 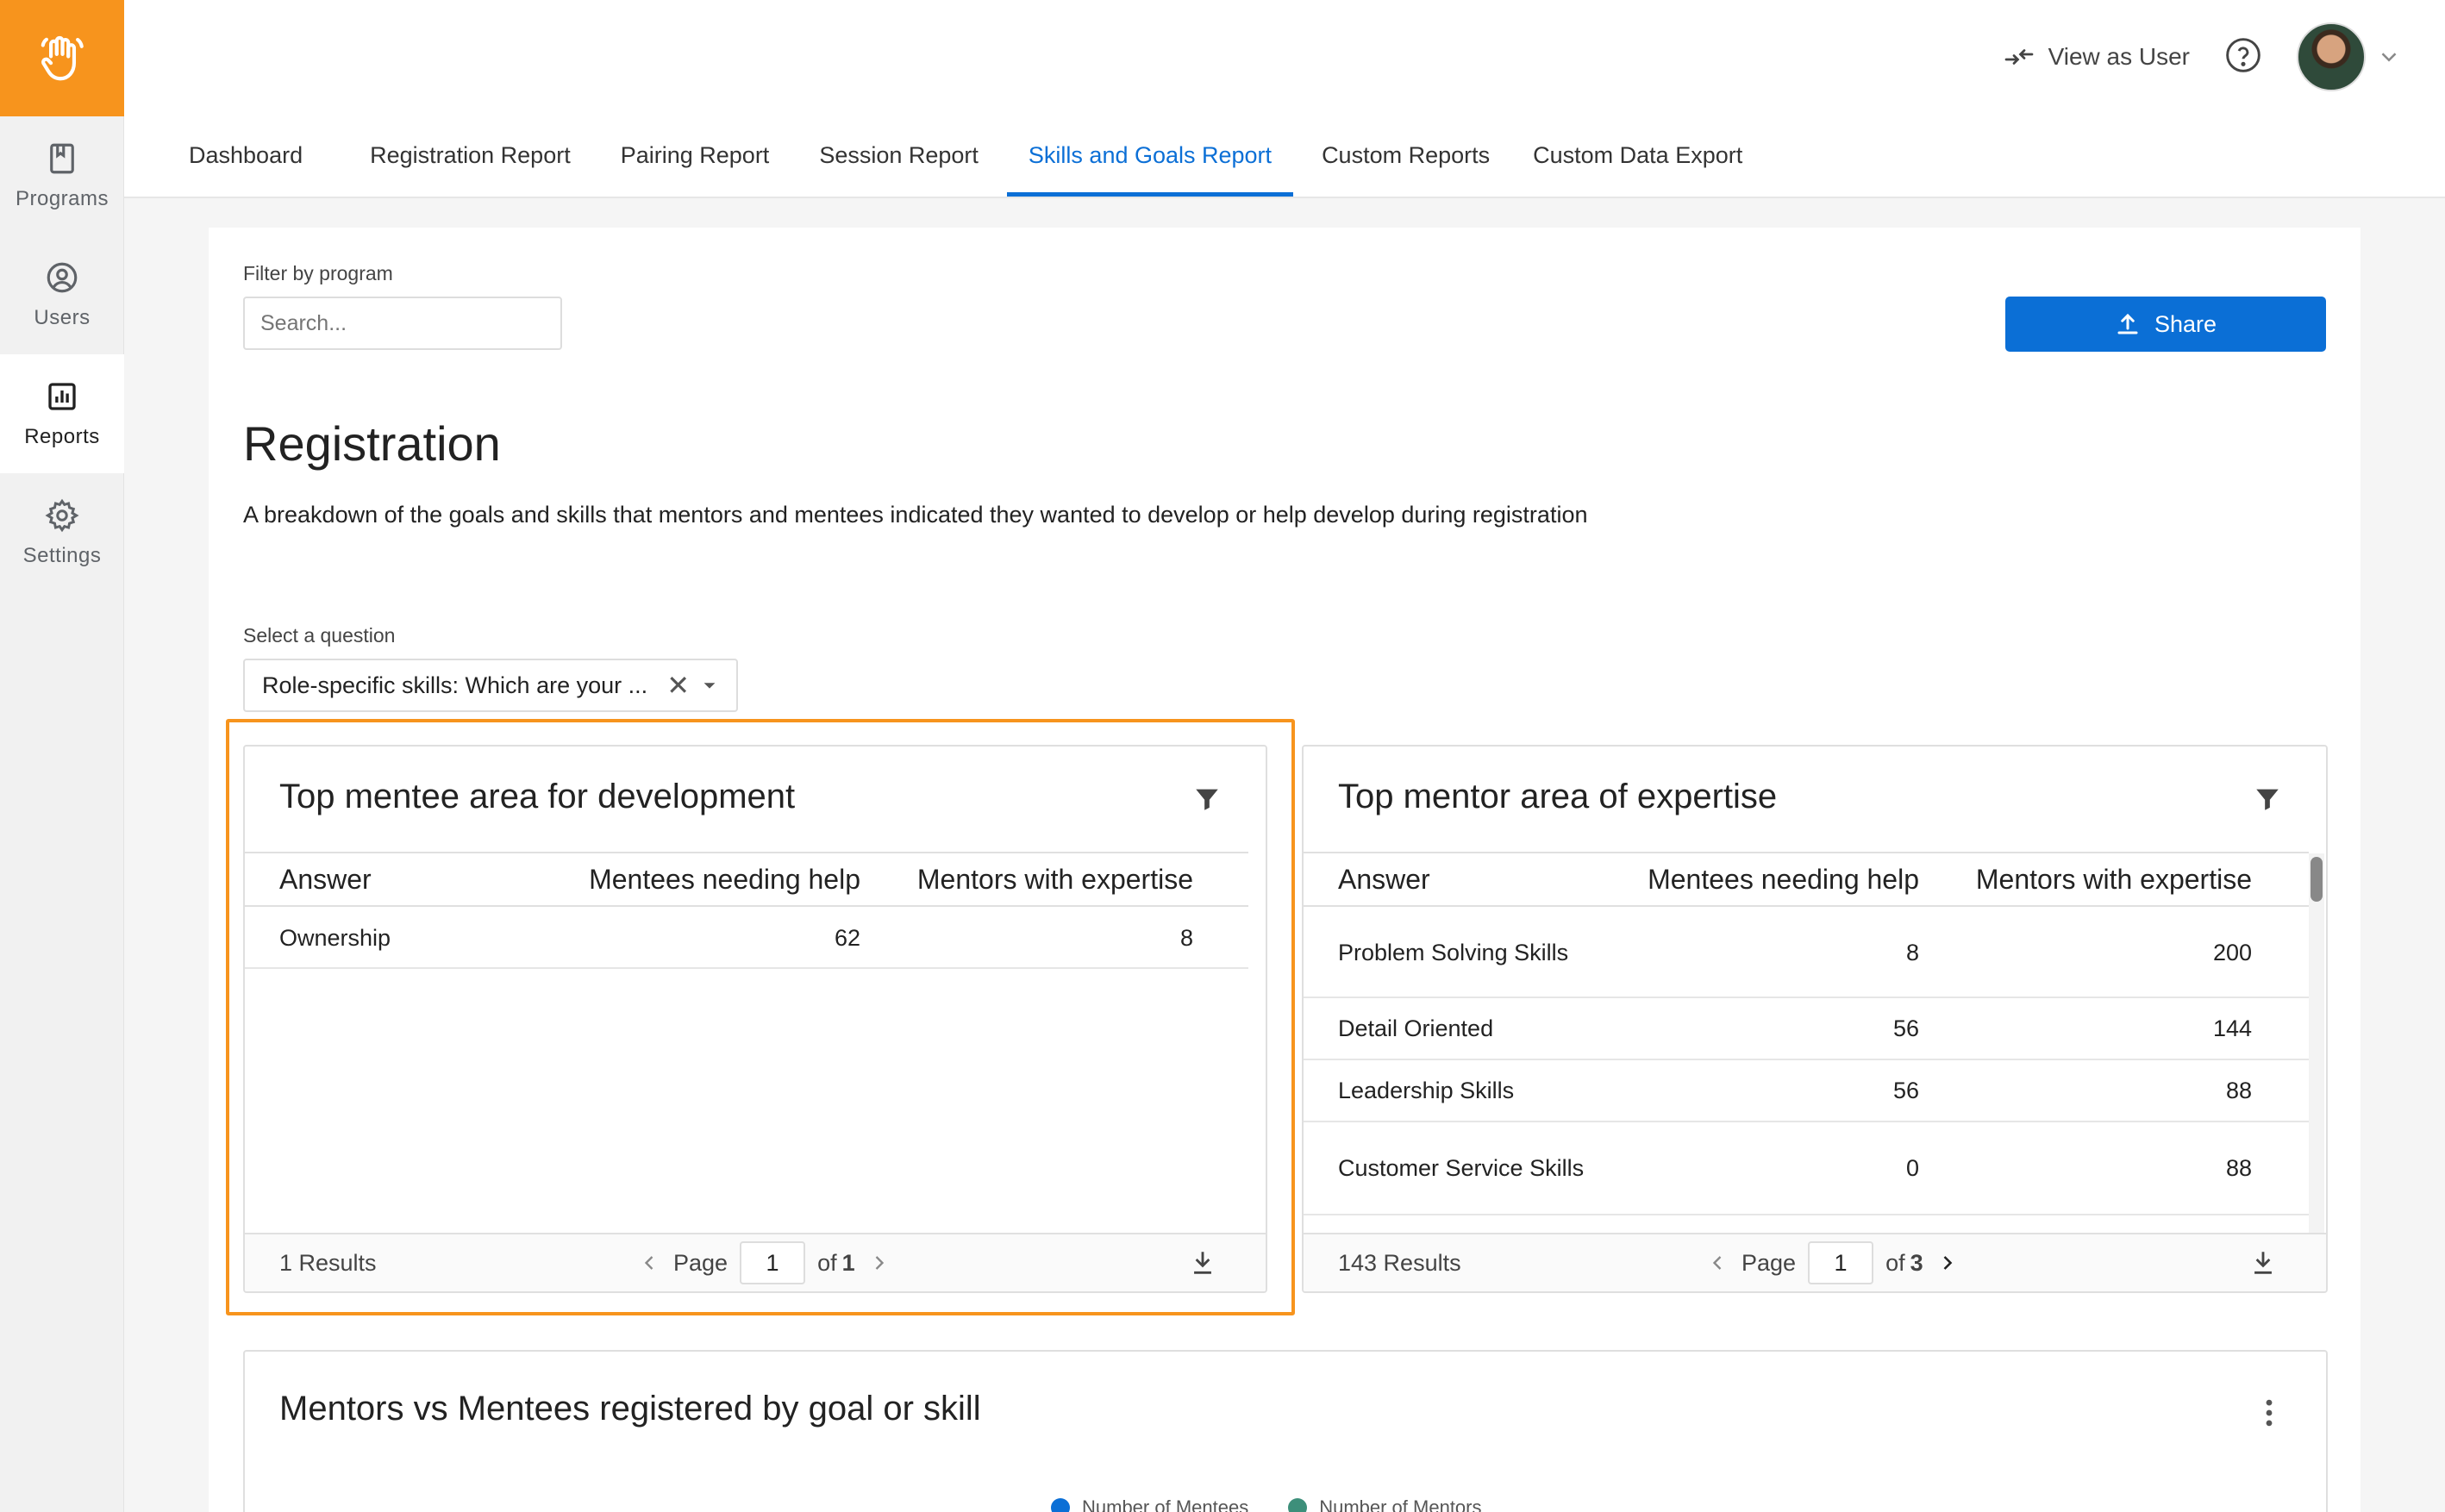 What do you see at coordinates (898, 158) in the screenshot?
I see `tab-session-report: Session Report` at bounding box center [898, 158].